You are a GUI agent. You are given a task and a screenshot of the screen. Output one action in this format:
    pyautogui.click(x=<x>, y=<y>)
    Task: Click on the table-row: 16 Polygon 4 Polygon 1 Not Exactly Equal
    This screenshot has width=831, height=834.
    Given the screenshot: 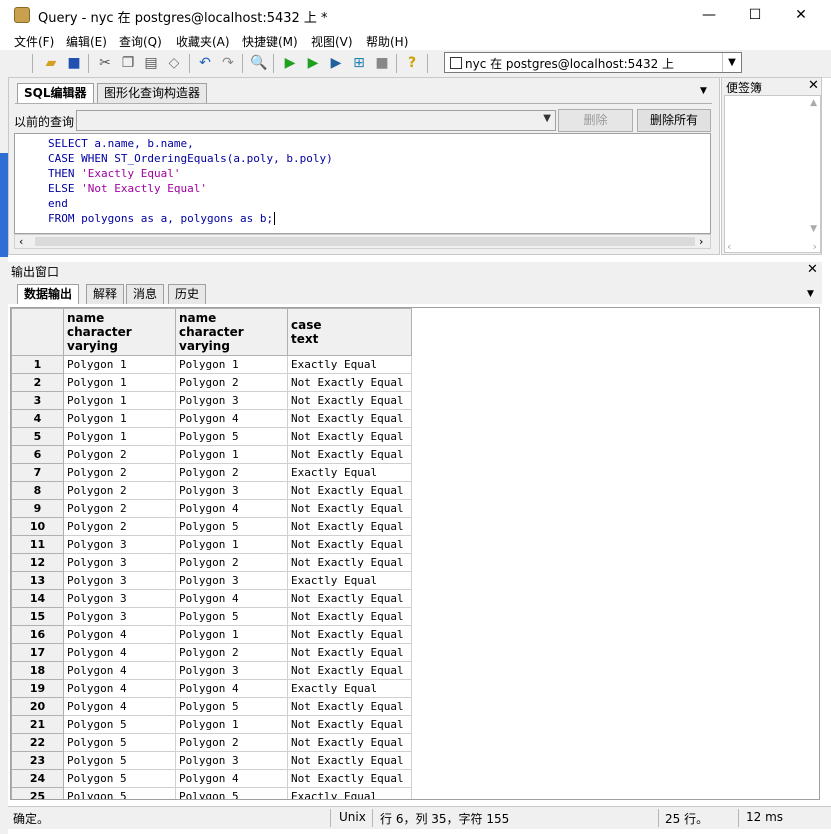 What is the action you would take?
    pyautogui.click(x=211, y=634)
    